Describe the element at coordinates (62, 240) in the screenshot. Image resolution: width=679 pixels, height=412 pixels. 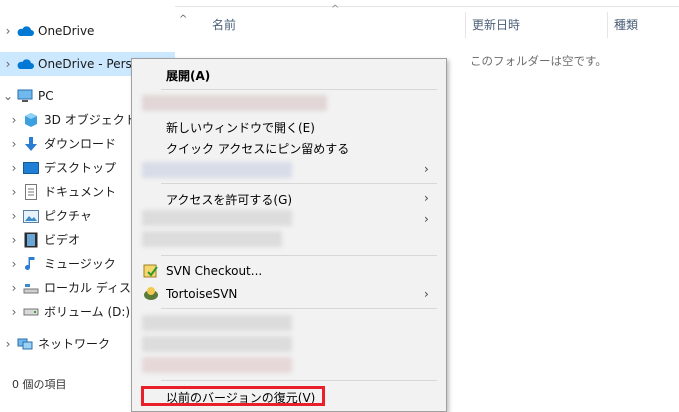
I see `nav-label: ビデオ` at that location.